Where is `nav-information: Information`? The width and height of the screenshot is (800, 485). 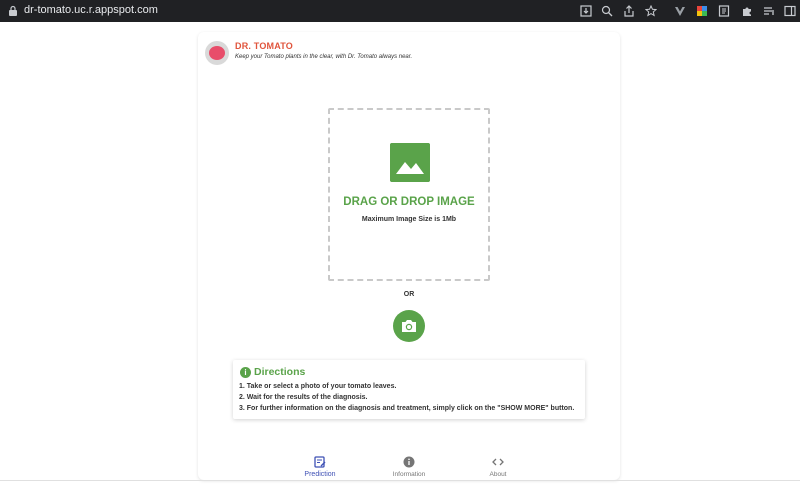
nav-information: Information is located at coordinates (409, 467).